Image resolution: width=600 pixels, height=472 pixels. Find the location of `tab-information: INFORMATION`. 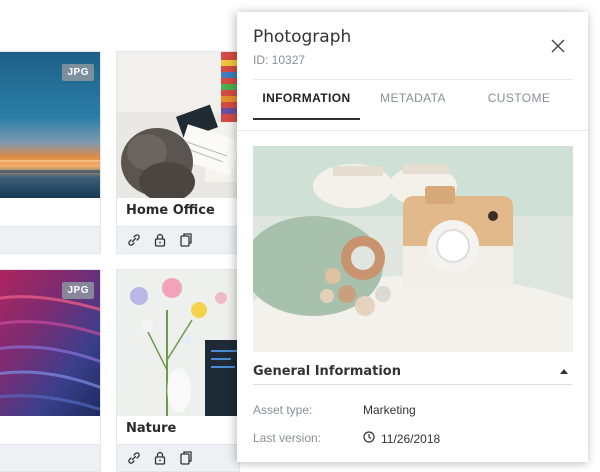

tab-information: INFORMATION is located at coordinates (306, 100).